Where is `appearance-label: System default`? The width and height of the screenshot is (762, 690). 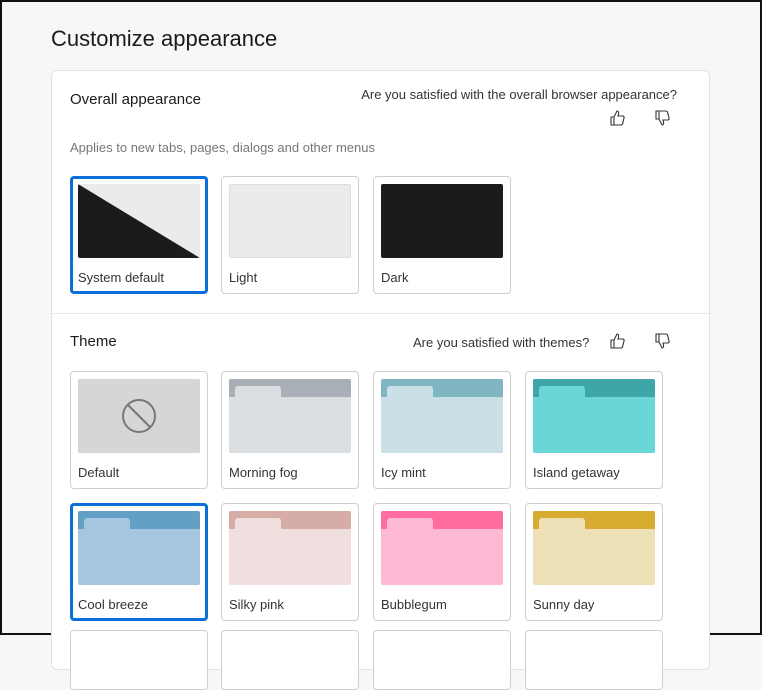 appearance-label: System default is located at coordinates (121, 277).